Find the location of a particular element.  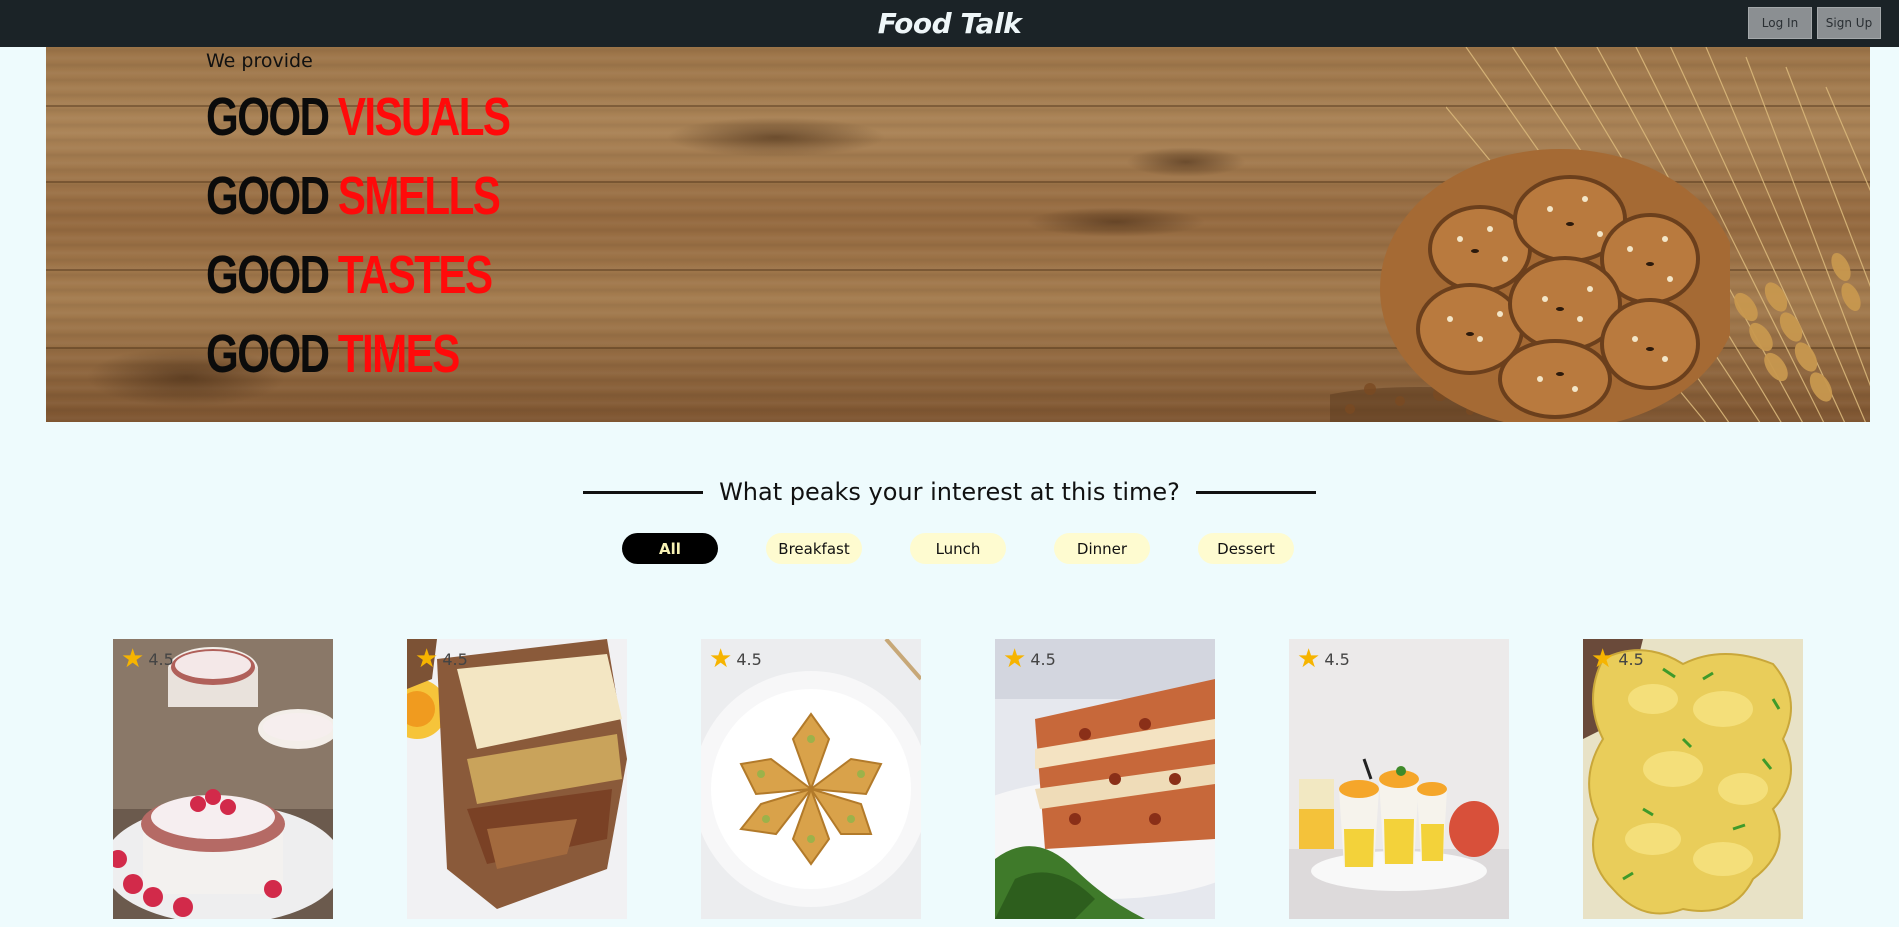

heading-rule-left is located at coordinates (643, 492).